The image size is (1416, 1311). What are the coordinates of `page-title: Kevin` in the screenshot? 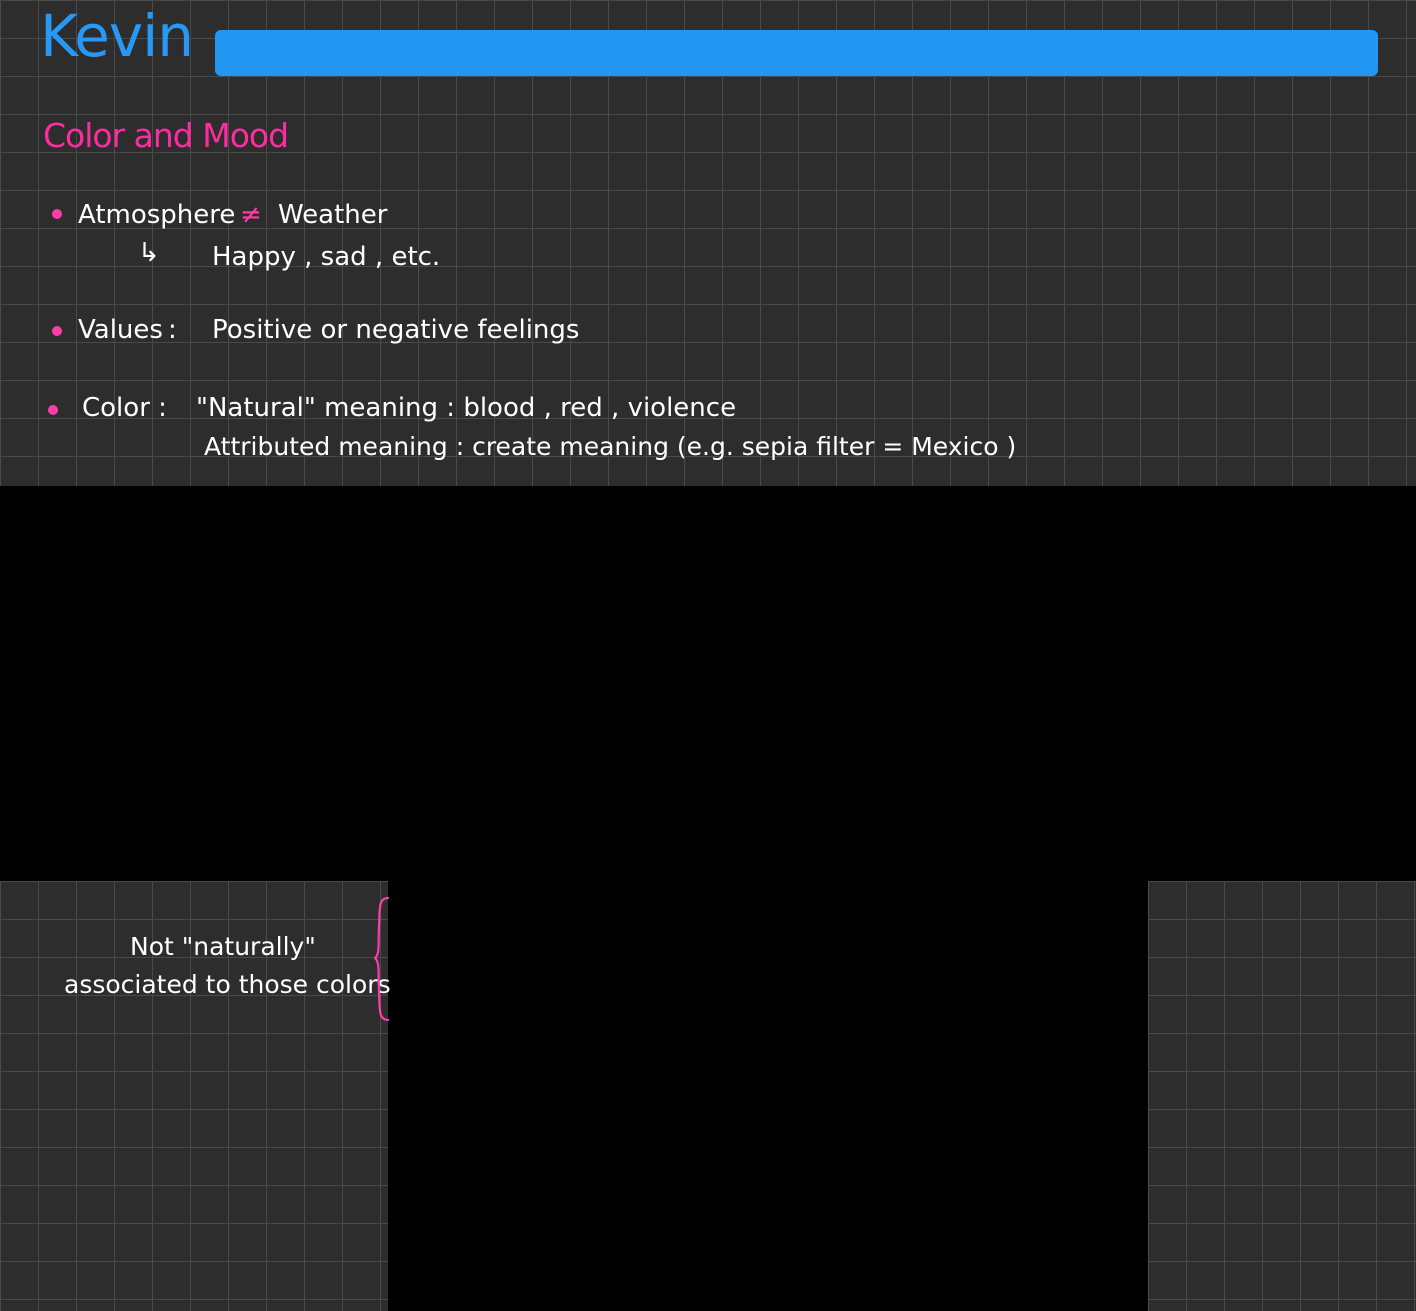 It's located at (117, 36).